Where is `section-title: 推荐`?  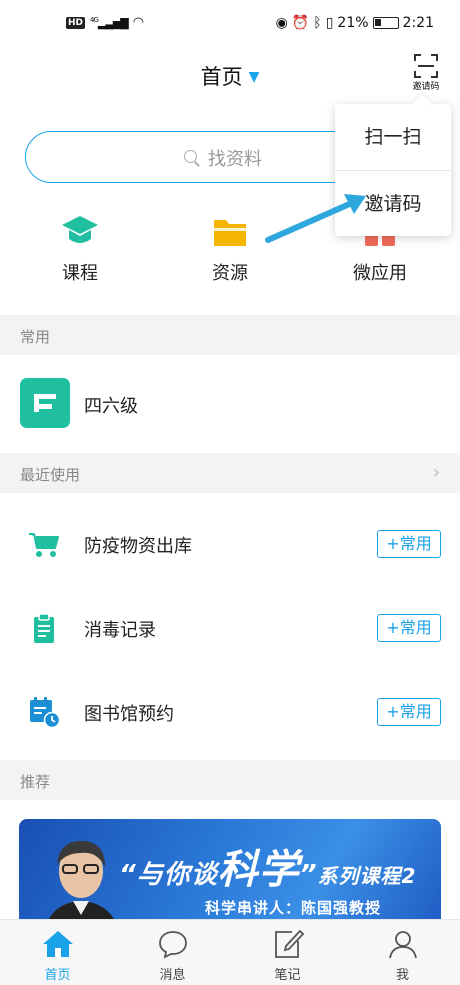 section-title: 推荐 is located at coordinates (35, 782).